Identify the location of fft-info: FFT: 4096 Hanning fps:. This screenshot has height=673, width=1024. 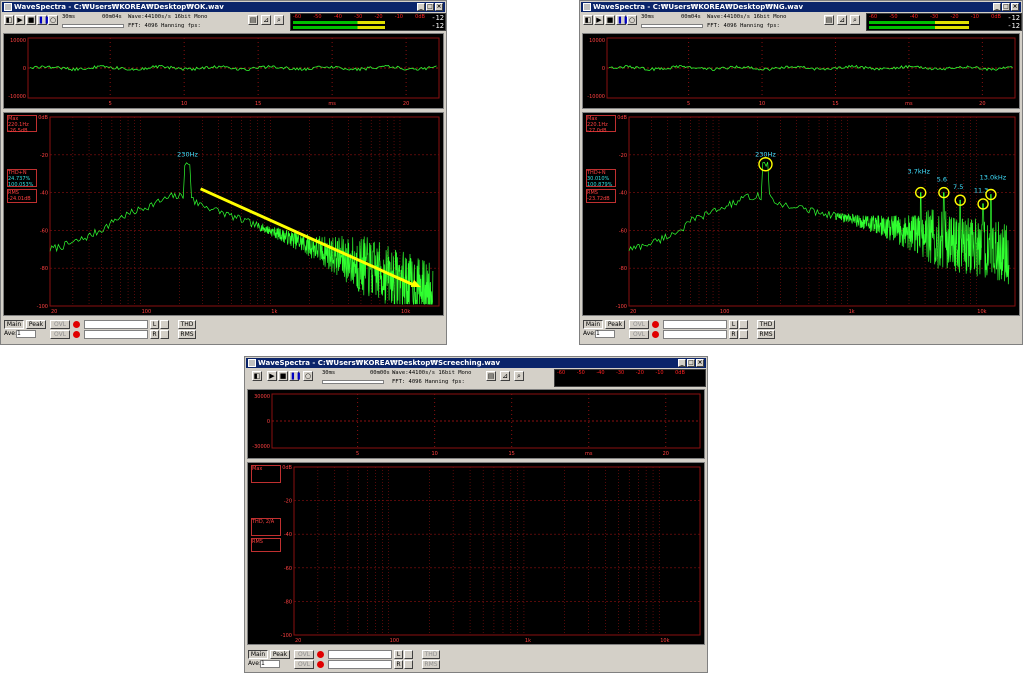
(428, 382).